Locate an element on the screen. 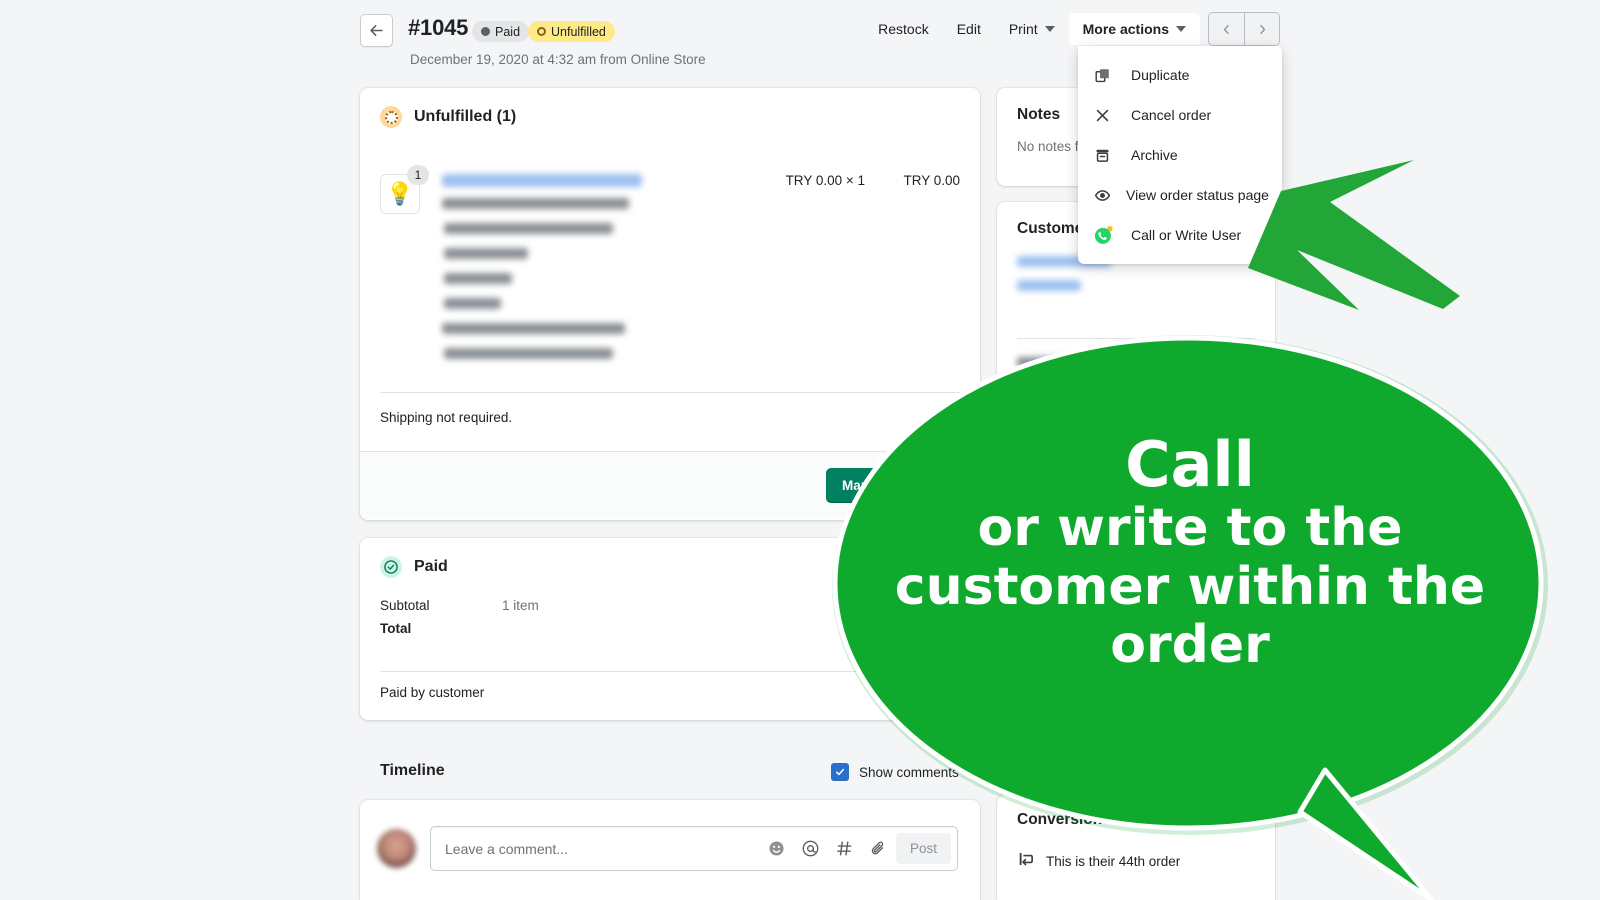  previous-order-button is located at coordinates (1226, 29).